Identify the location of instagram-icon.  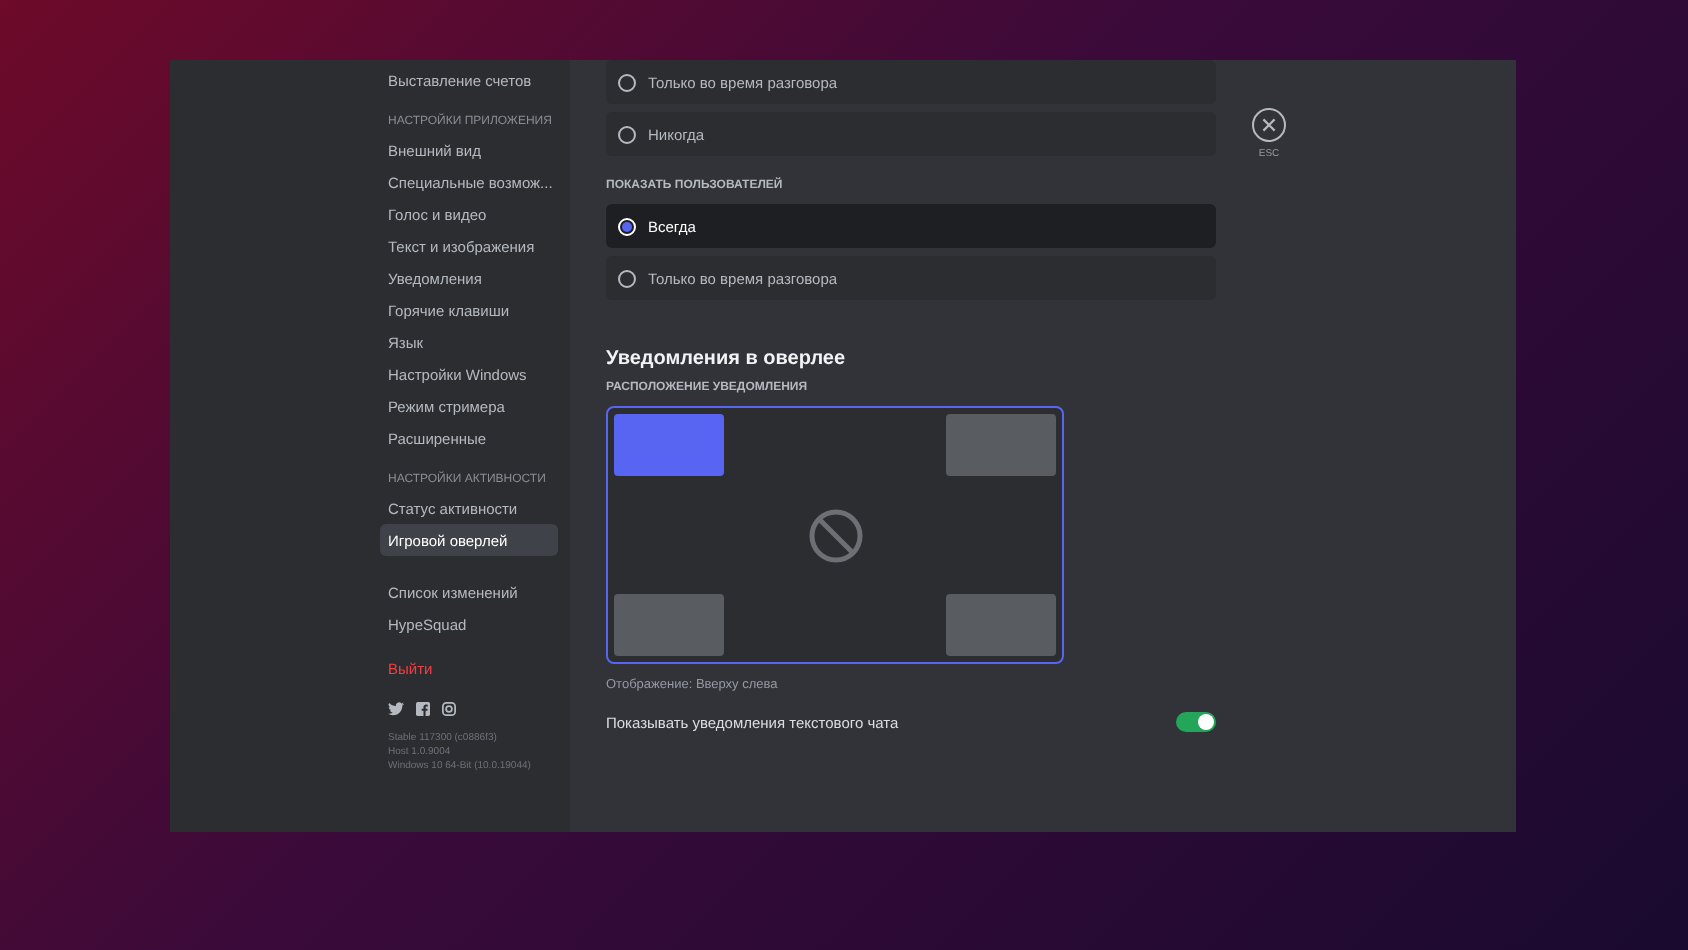
(449, 709).